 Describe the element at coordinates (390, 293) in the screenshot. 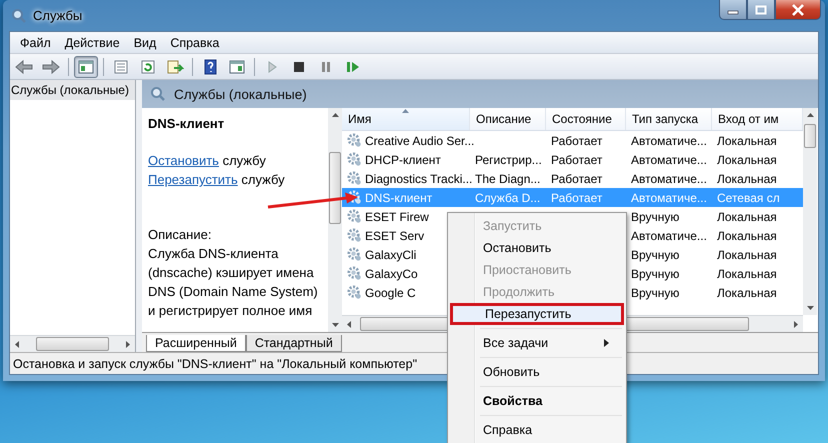

I see `service-name: Google C` at that location.